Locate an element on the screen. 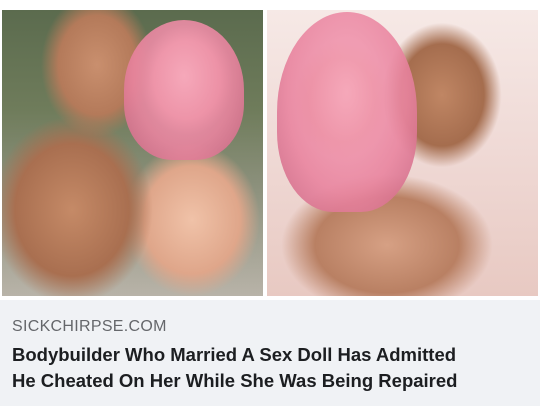  doll-hair-right is located at coordinates (347, 112).